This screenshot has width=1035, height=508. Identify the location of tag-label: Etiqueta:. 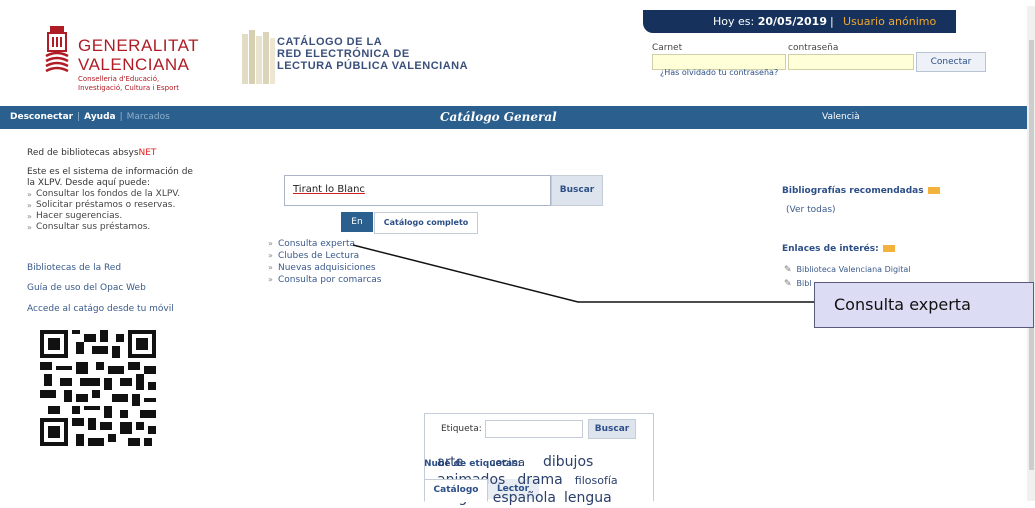
(461, 429).